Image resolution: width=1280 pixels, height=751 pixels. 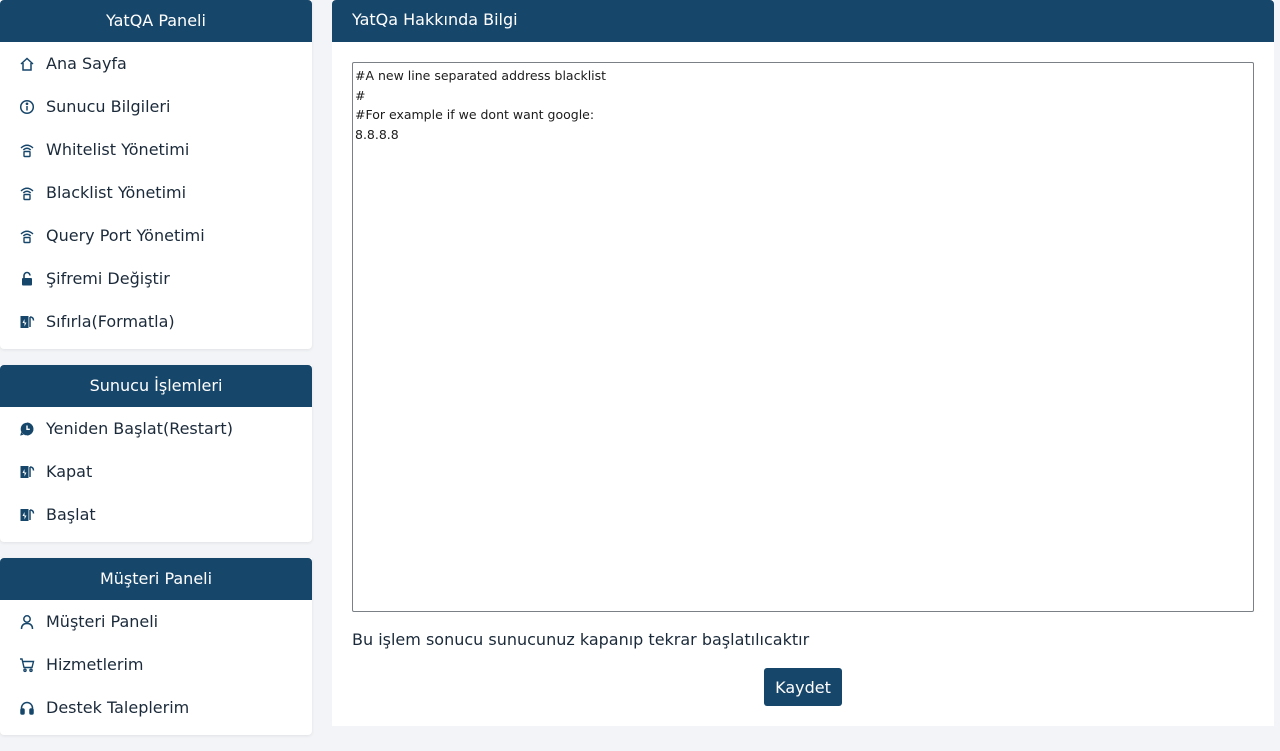 What do you see at coordinates (27, 429) in the screenshot?
I see `restart-icon` at bounding box center [27, 429].